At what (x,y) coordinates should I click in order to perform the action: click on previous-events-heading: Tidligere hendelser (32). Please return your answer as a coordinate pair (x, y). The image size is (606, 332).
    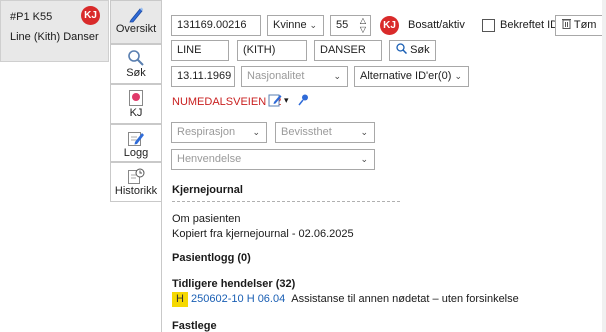
    Looking at the image, I should click on (233, 284).